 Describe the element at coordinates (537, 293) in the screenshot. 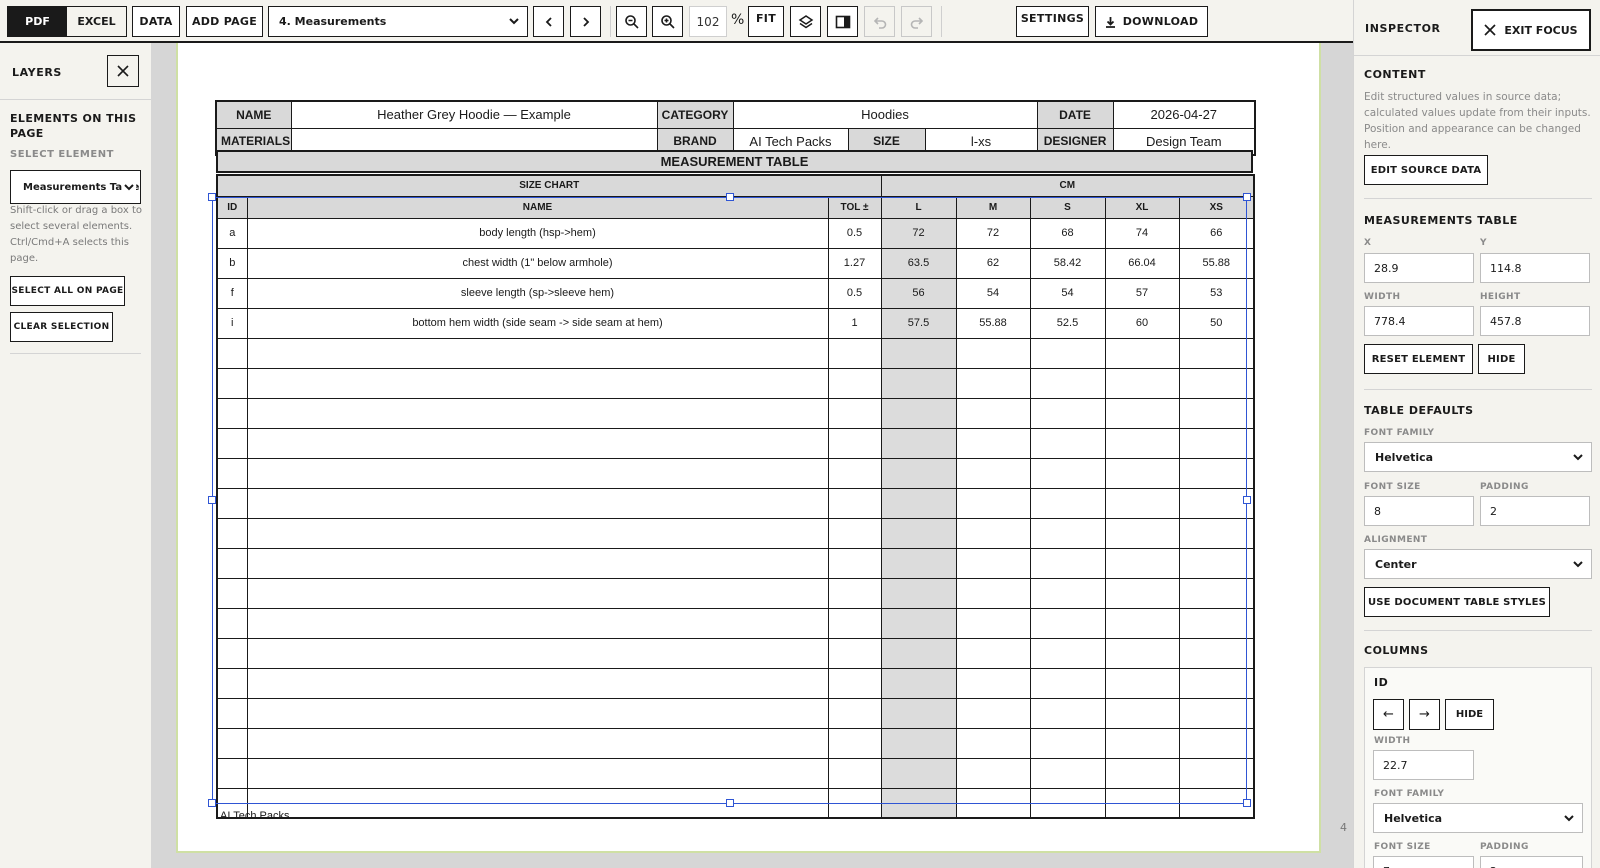

I see `table-cell: sleeve length (sp->sleeve hem)` at that location.